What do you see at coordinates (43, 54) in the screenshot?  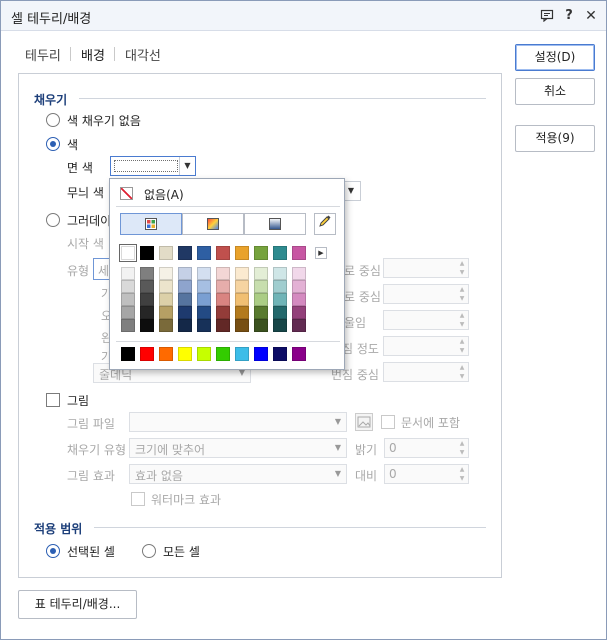 I see `tab-border: 테두리` at bounding box center [43, 54].